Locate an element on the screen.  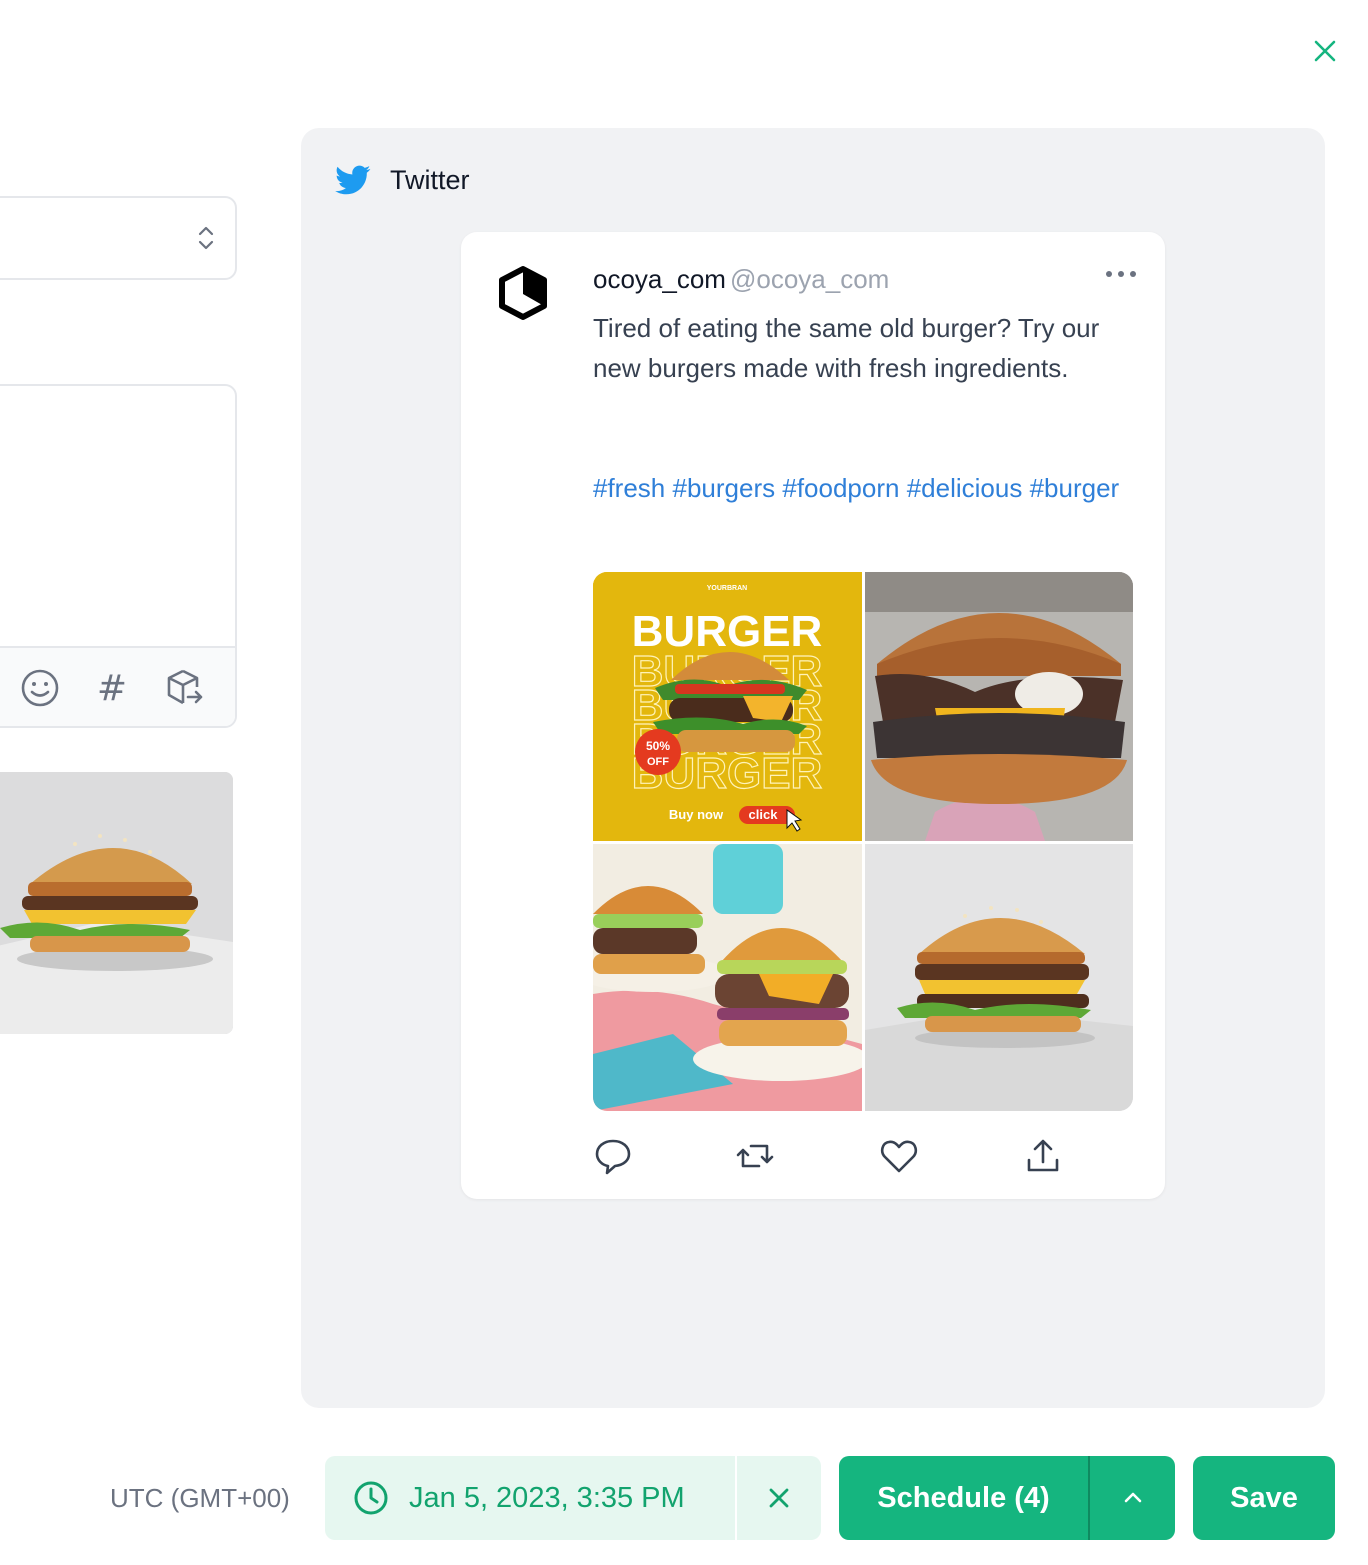
schedule-button-group: Schedule (4) is located at coordinates (1007, 1498).